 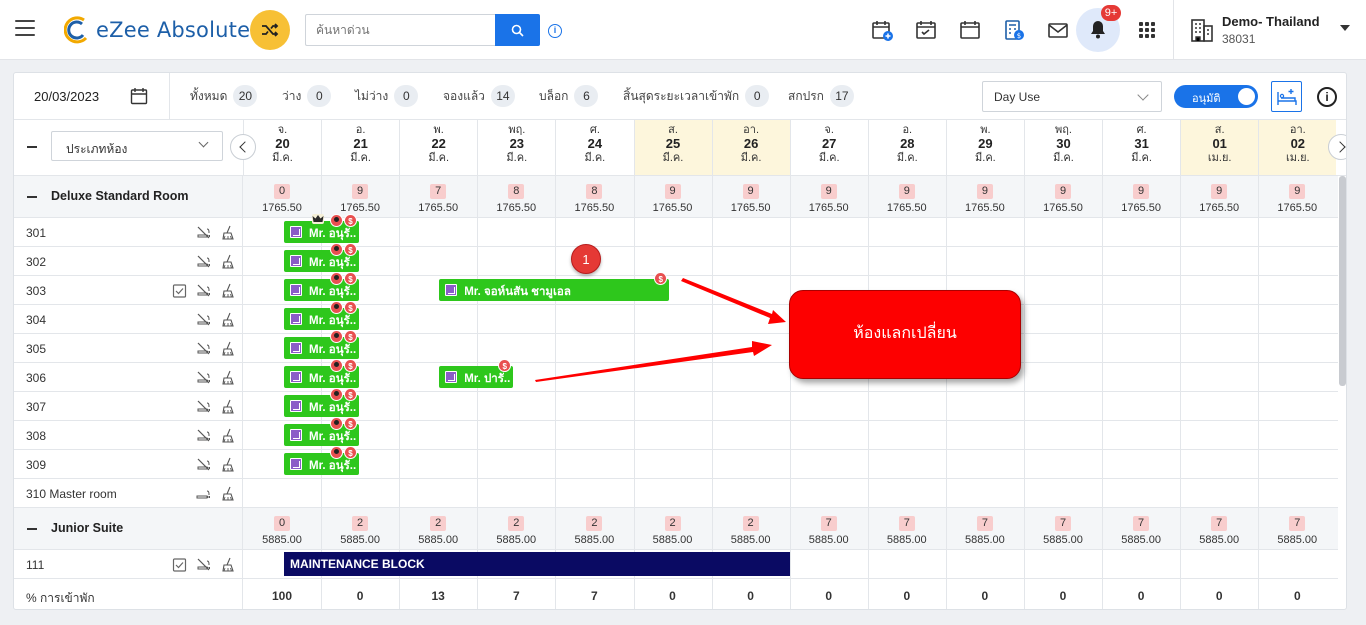 I want to click on room-type-name: Deluxe Standard Room, so click(x=120, y=196).